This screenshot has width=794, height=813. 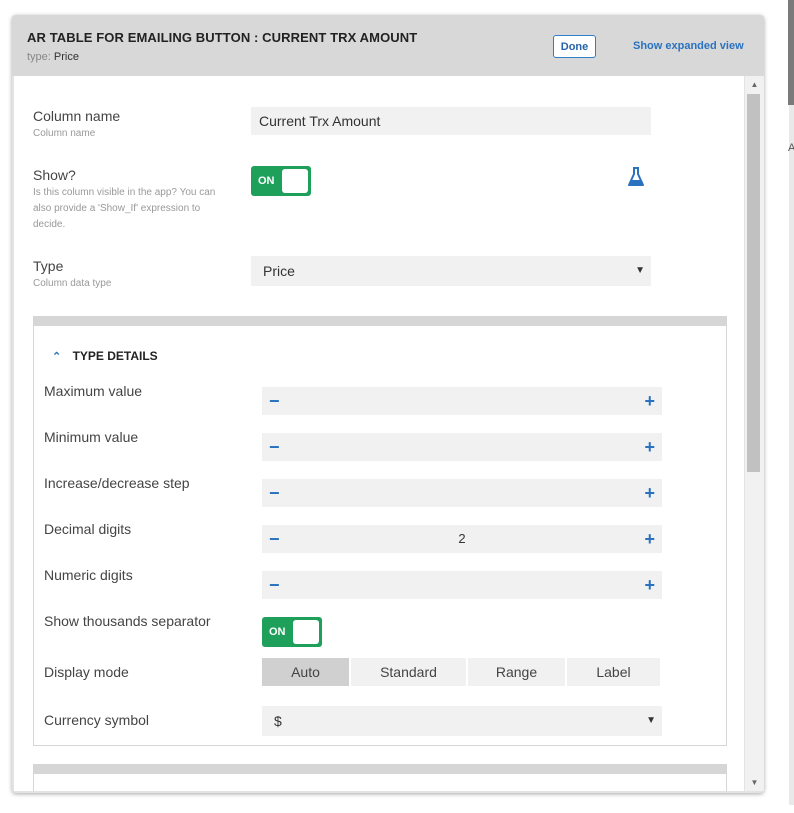 I want to click on dialog-scrollbar: ▲ ▼, so click(x=754, y=433).